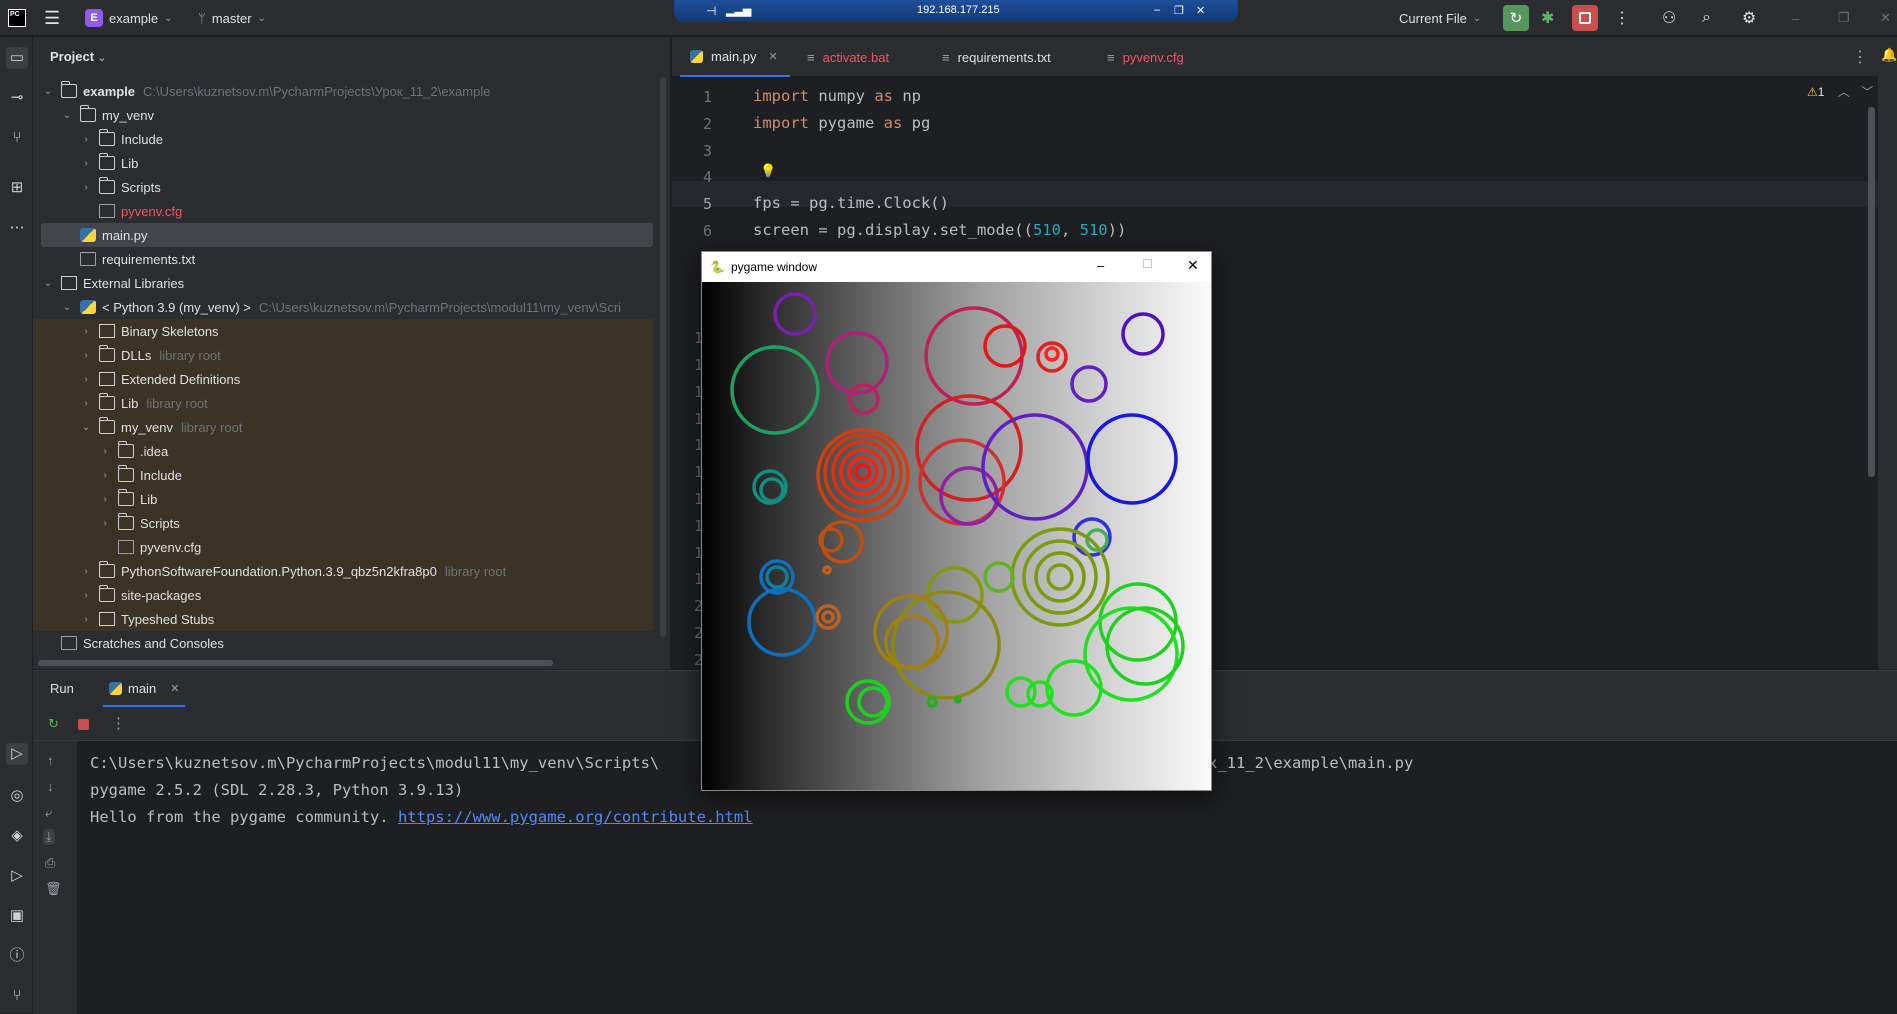 The height and width of the screenshot is (1014, 1897). I want to click on pygame-window-titlebar: 🐍 pygame window – ☐ ✕, so click(956, 267).